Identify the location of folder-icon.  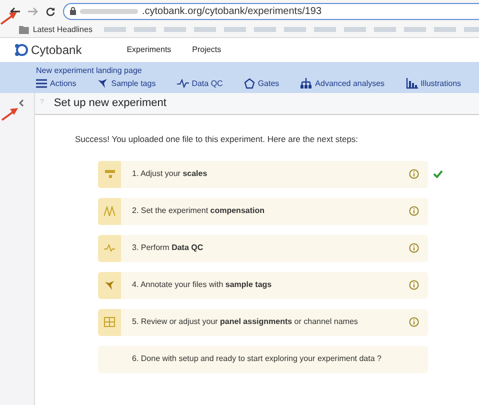
(24, 30).